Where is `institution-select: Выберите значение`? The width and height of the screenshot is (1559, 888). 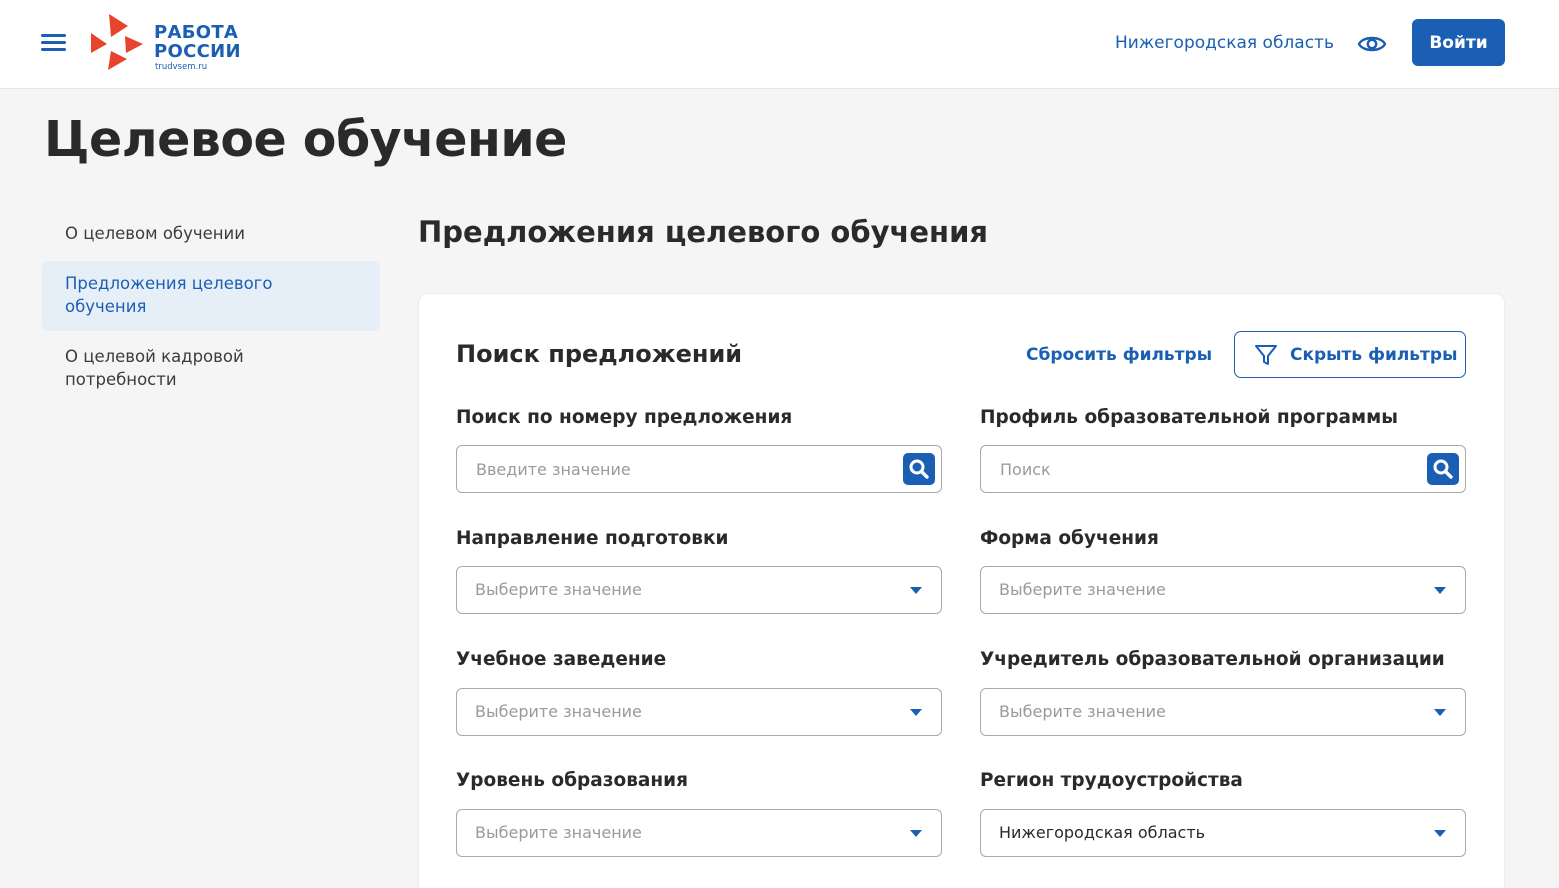 institution-select: Выберите значение is located at coordinates (699, 712).